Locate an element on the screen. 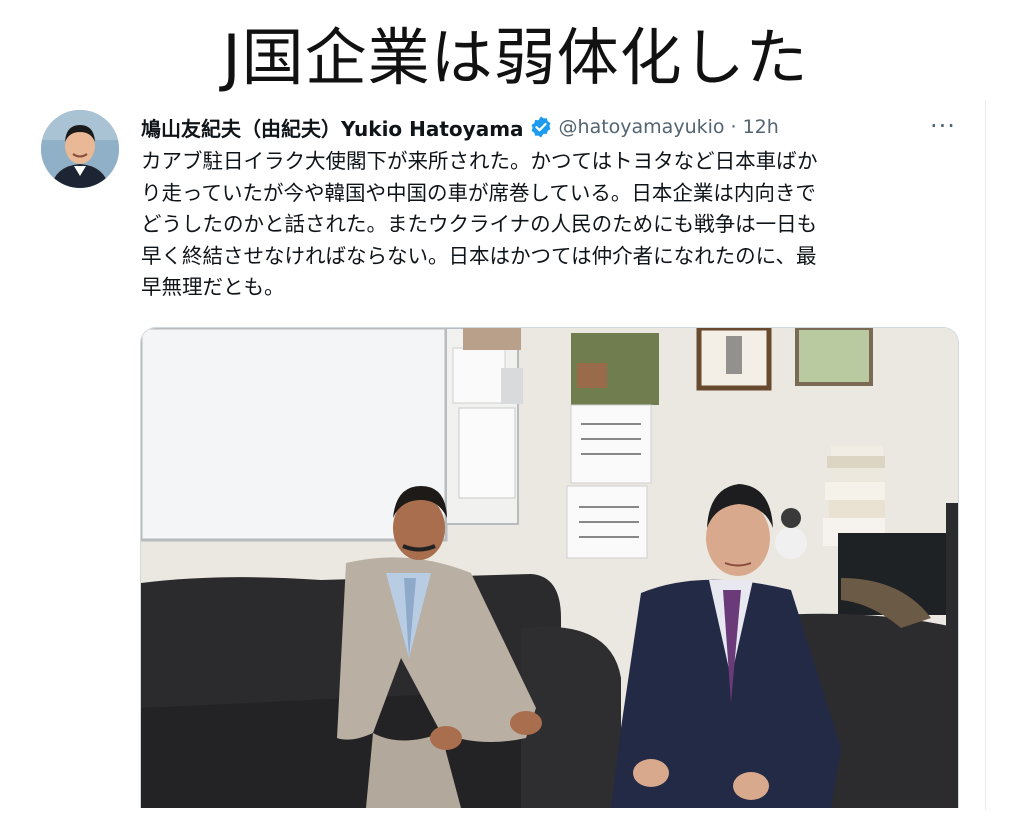  tweet-text-line: り走っていたが今や韓国や中国の車が席巻している。日本企業は内向きで is located at coordinates (478, 192).